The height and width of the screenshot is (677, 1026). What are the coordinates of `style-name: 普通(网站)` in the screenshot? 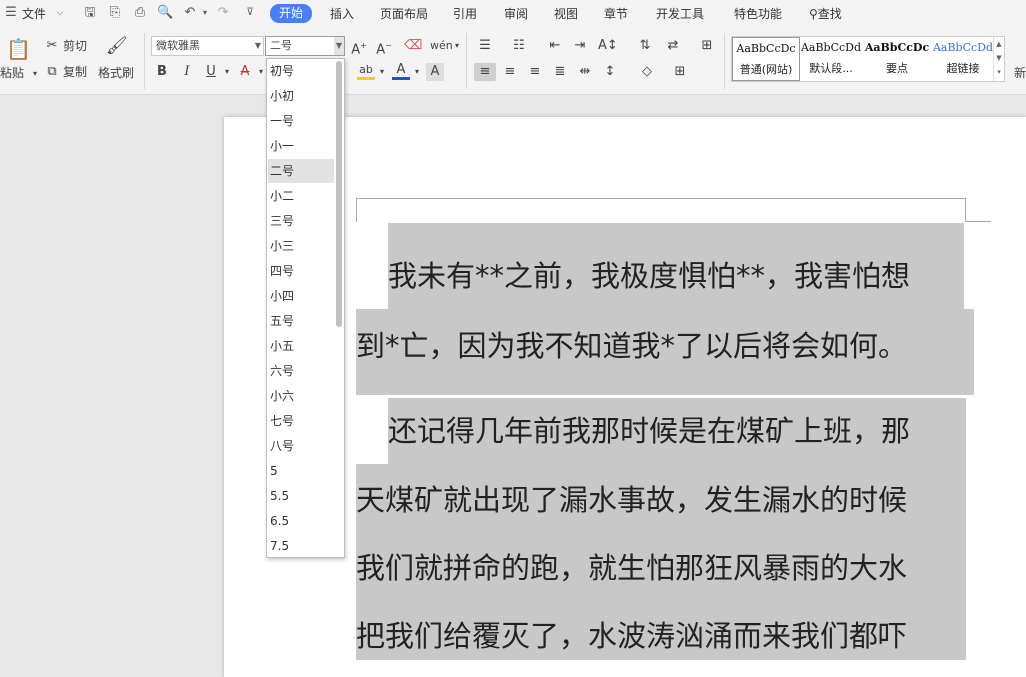 It's located at (766, 69).